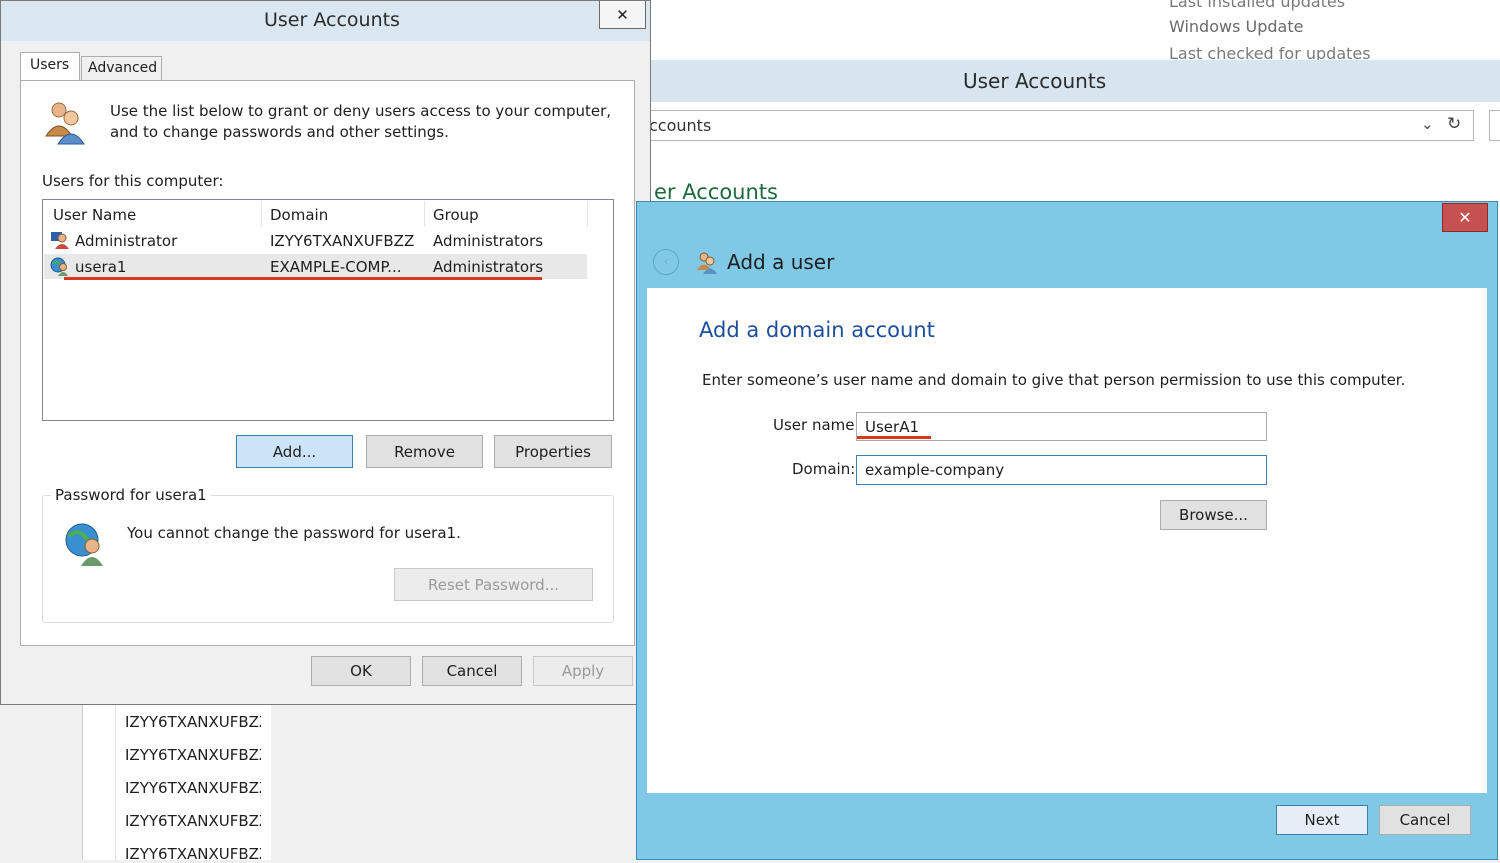  I want to click on next-button: Next, so click(1322, 820).